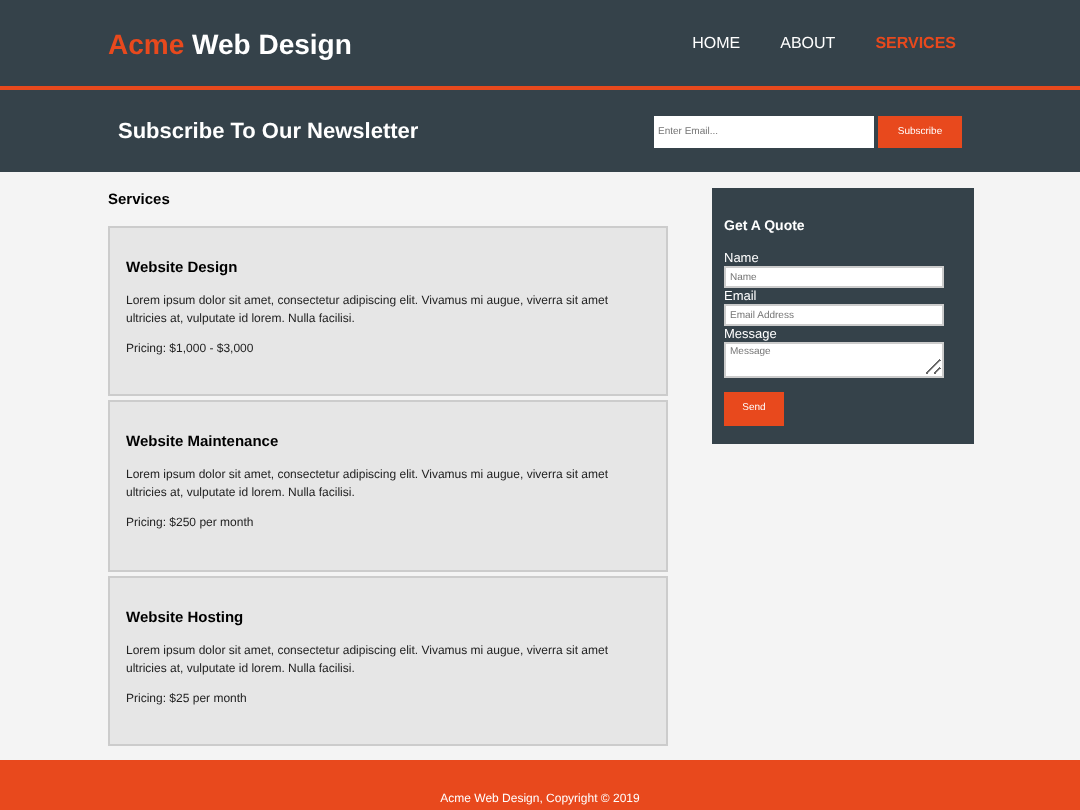  What do you see at coordinates (230, 43) in the screenshot?
I see `site-logo: Acme Web Design` at bounding box center [230, 43].